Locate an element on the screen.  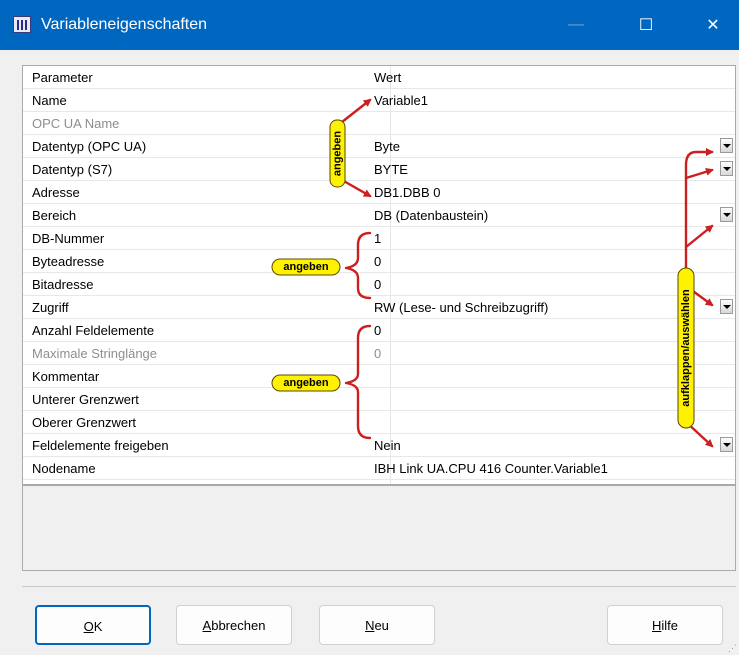
brace-address is located at coordinates (358, 265).